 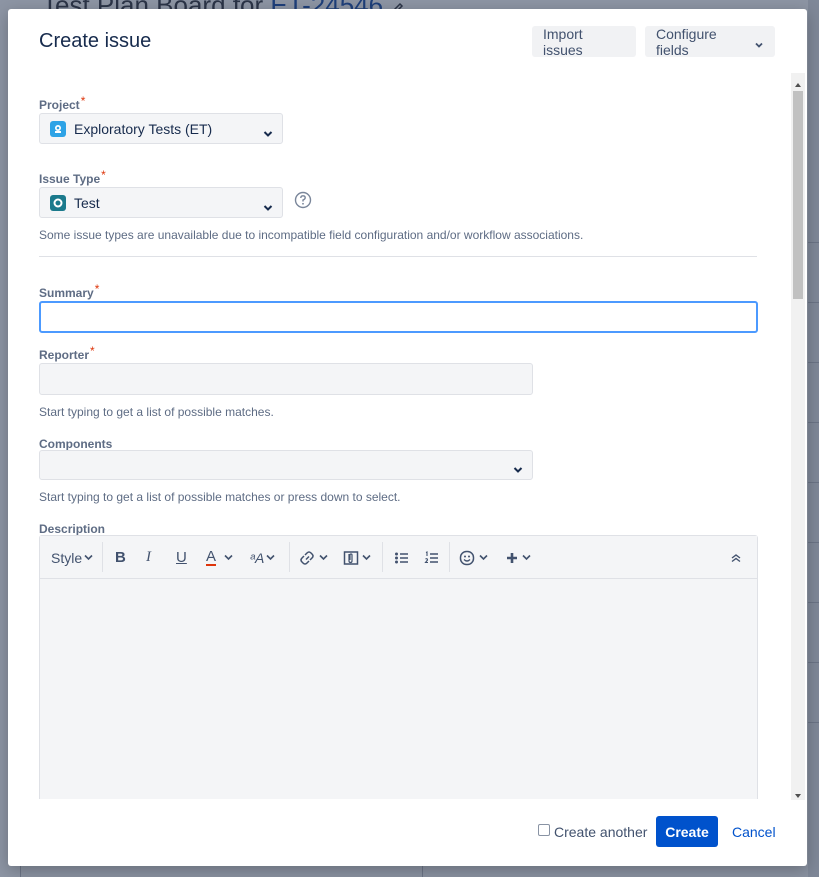 What do you see at coordinates (303, 202) in the screenshot?
I see `question-circle-icon` at bounding box center [303, 202].